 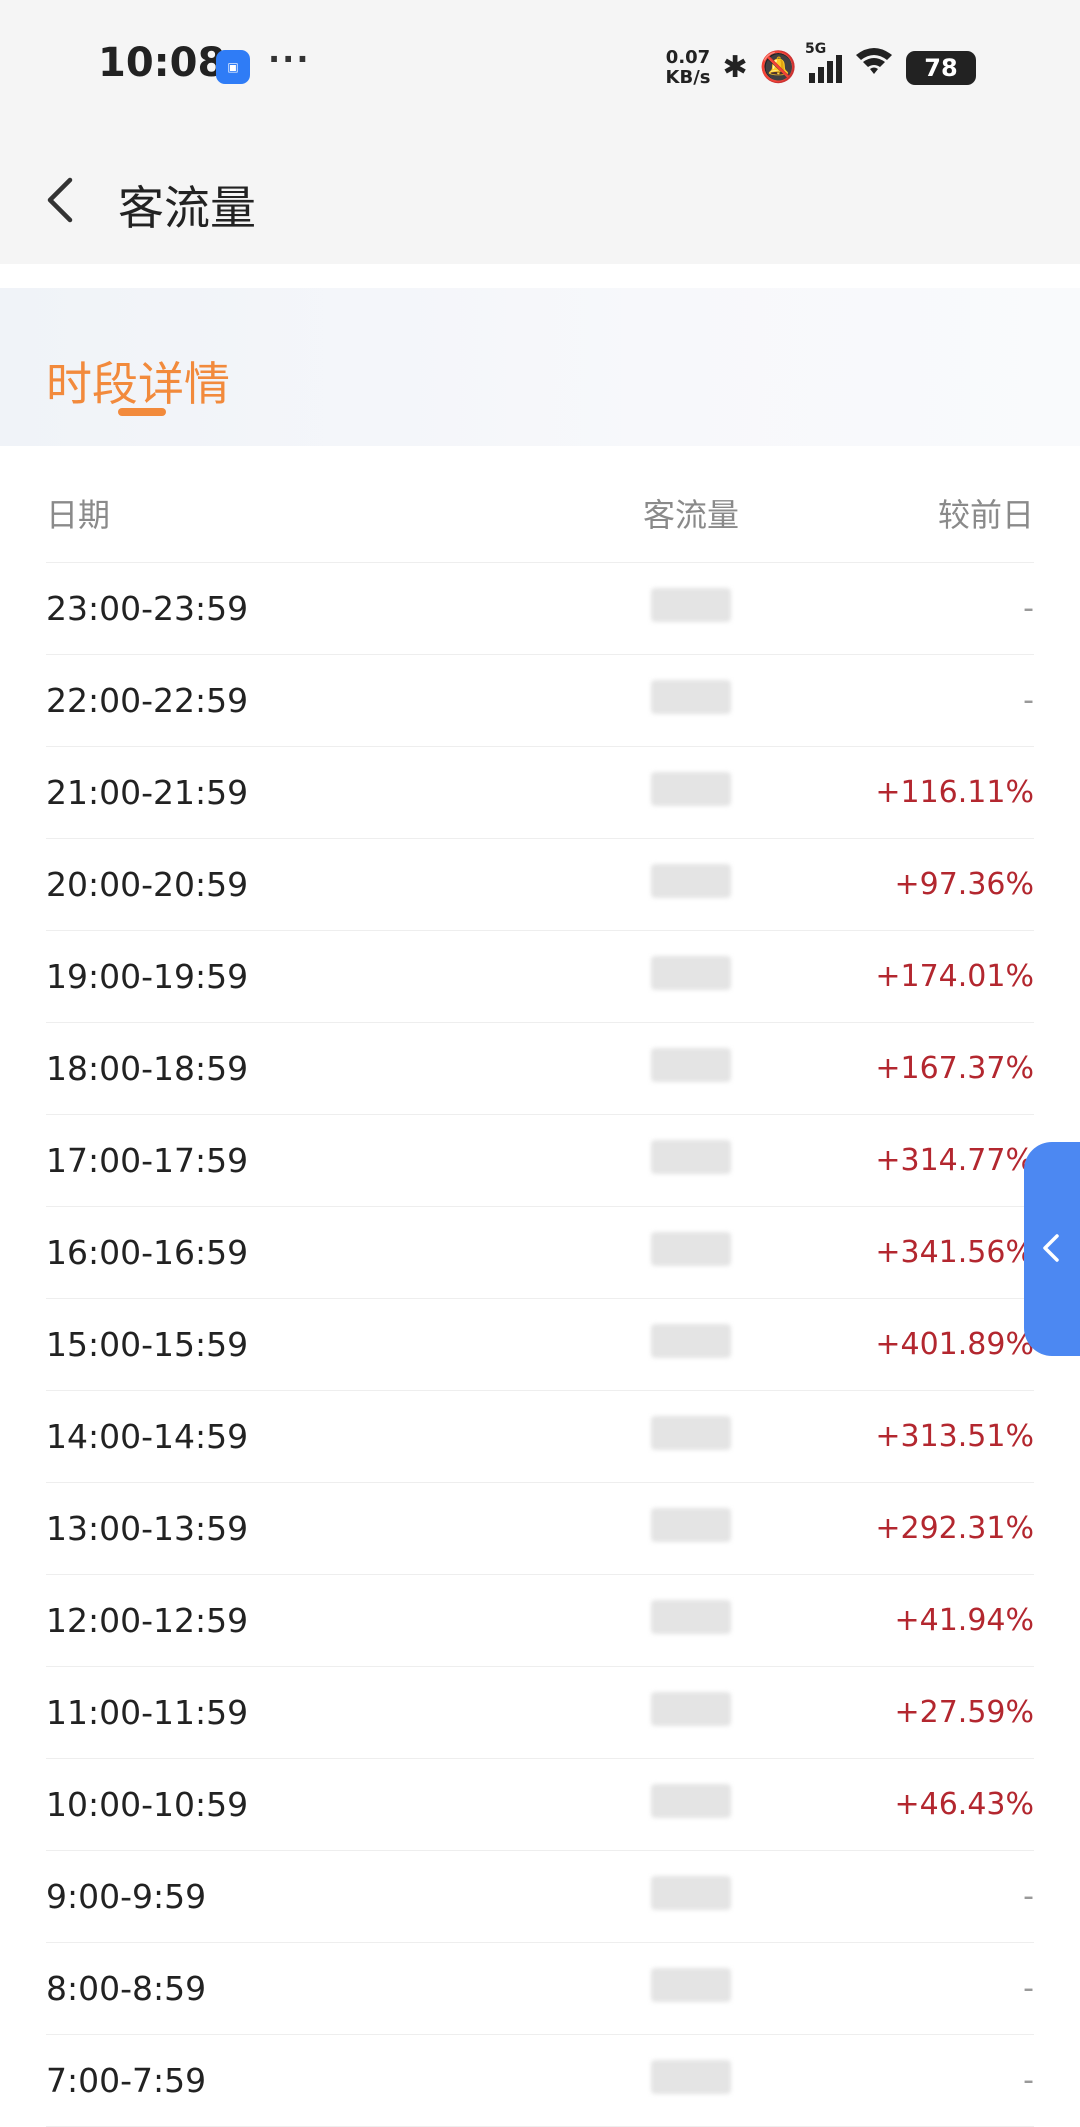 What do you see at coordinates (954, 1436) in the screenshot?
I see `change-value: +313.51%` at bounding box center [954, 1436].